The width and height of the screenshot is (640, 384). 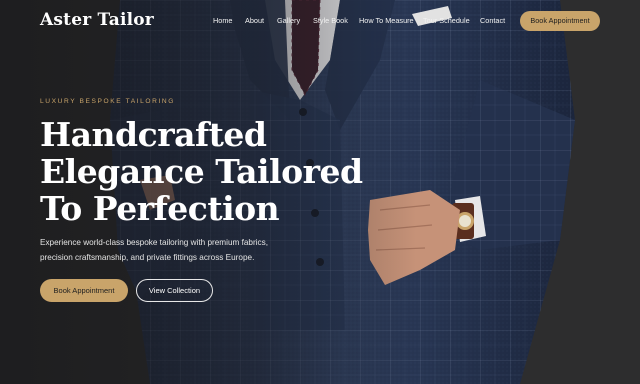 I want to click on hero-headline-line: Elegance Tailored, so click(x=201, y=171).